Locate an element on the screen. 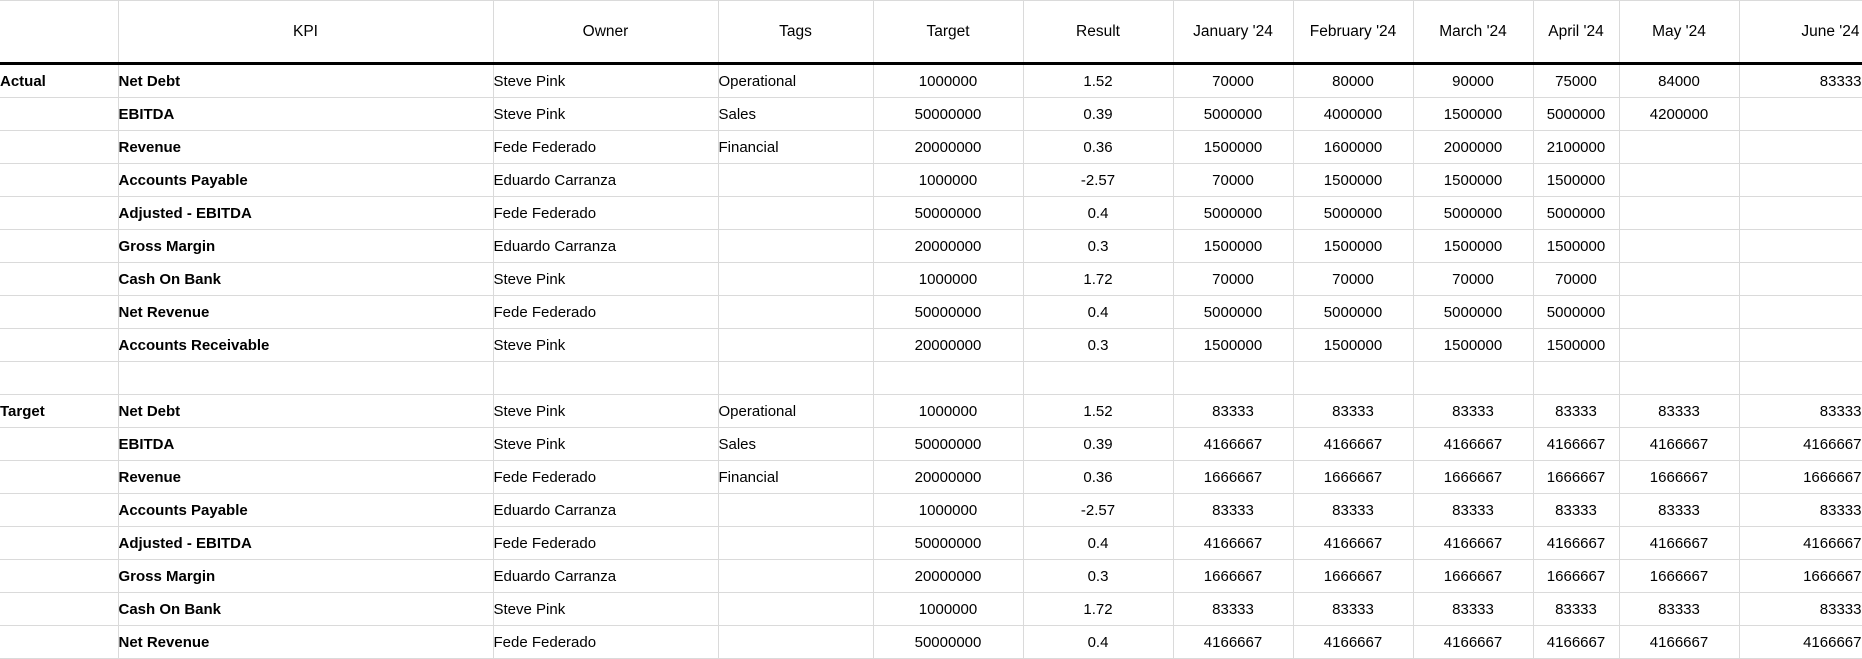 This screenshot has width=1862, height=659. month-value-cell: 4200000 is located at coordinates (1679, 114).